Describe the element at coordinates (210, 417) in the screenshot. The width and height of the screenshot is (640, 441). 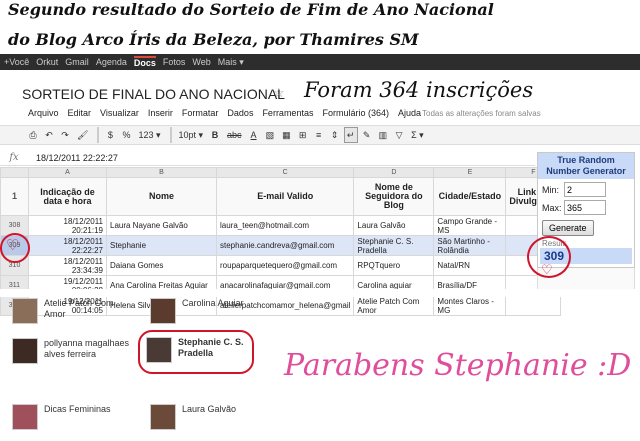
I see `follower-item: Laura Galvão` at that location.